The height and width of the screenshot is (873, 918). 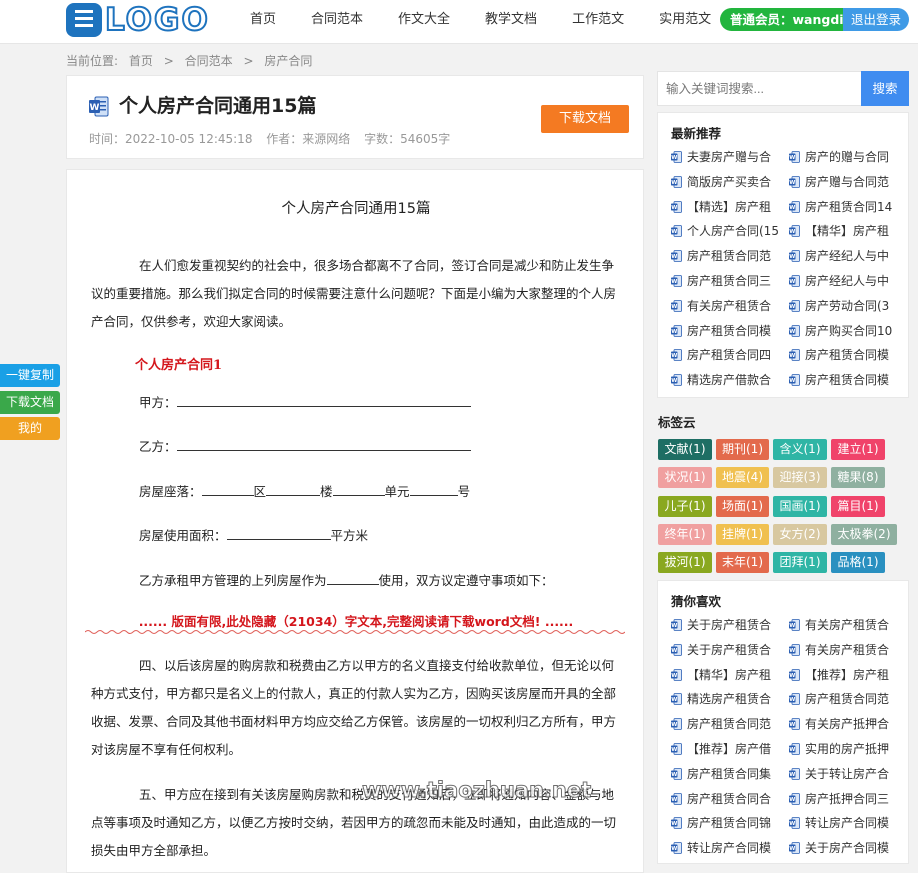 What do you see at coordinates (727, 774) in the screenshot?
I see `guess-item: W 房产租赁合同集` at bounding box center [727, 774].